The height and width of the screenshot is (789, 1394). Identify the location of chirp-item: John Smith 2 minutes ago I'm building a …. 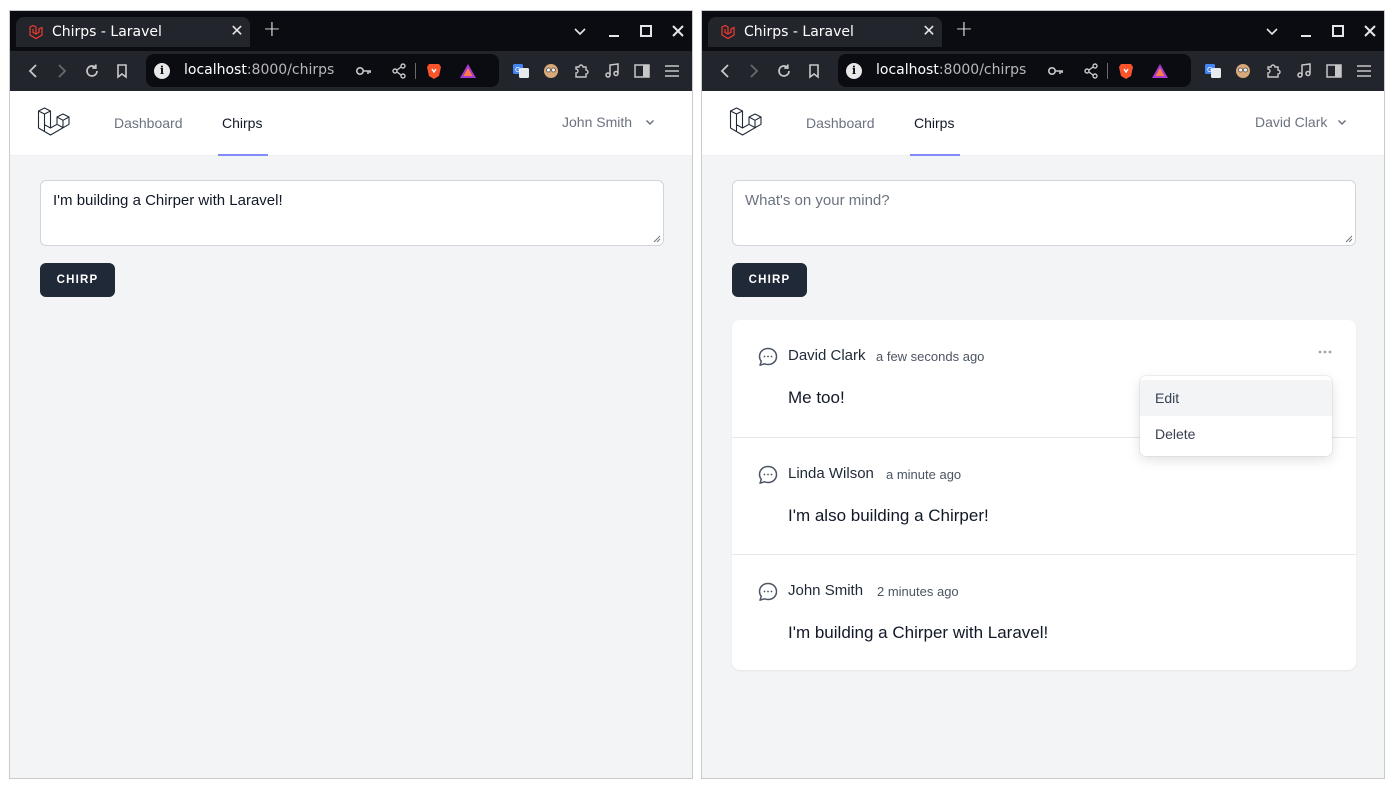
(1044, 612).